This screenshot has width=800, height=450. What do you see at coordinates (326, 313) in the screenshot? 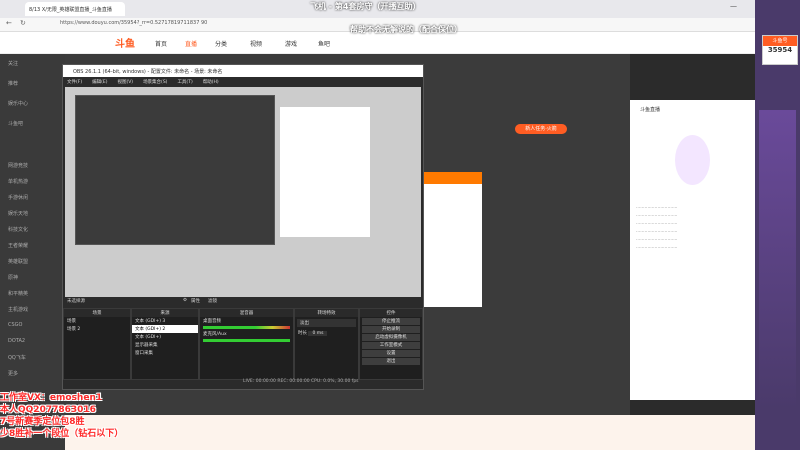
I see `dock-title: 转场特效` at bounding box center [326, 313].